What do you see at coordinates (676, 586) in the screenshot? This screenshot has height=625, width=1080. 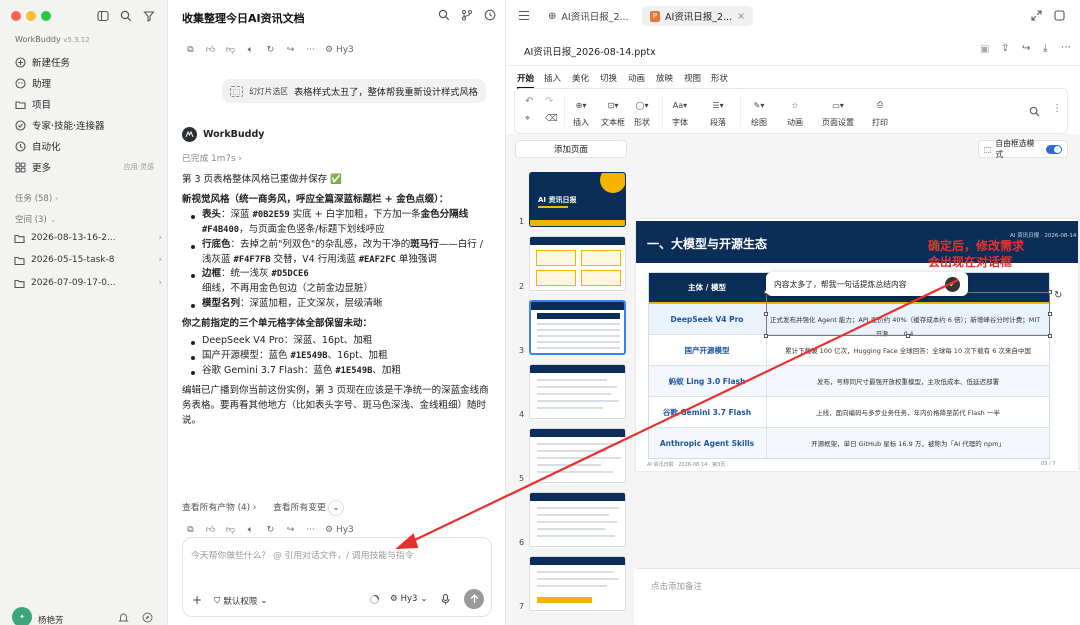 I see `notes-placeholder: 点击添加备注` at bounding box center [676, 586].